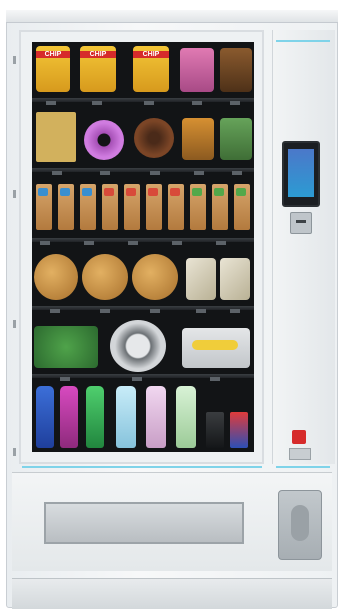 Image resolution: width=341 pixels, height=614 pixels. I want to click on machine-base, so click(172, 593).